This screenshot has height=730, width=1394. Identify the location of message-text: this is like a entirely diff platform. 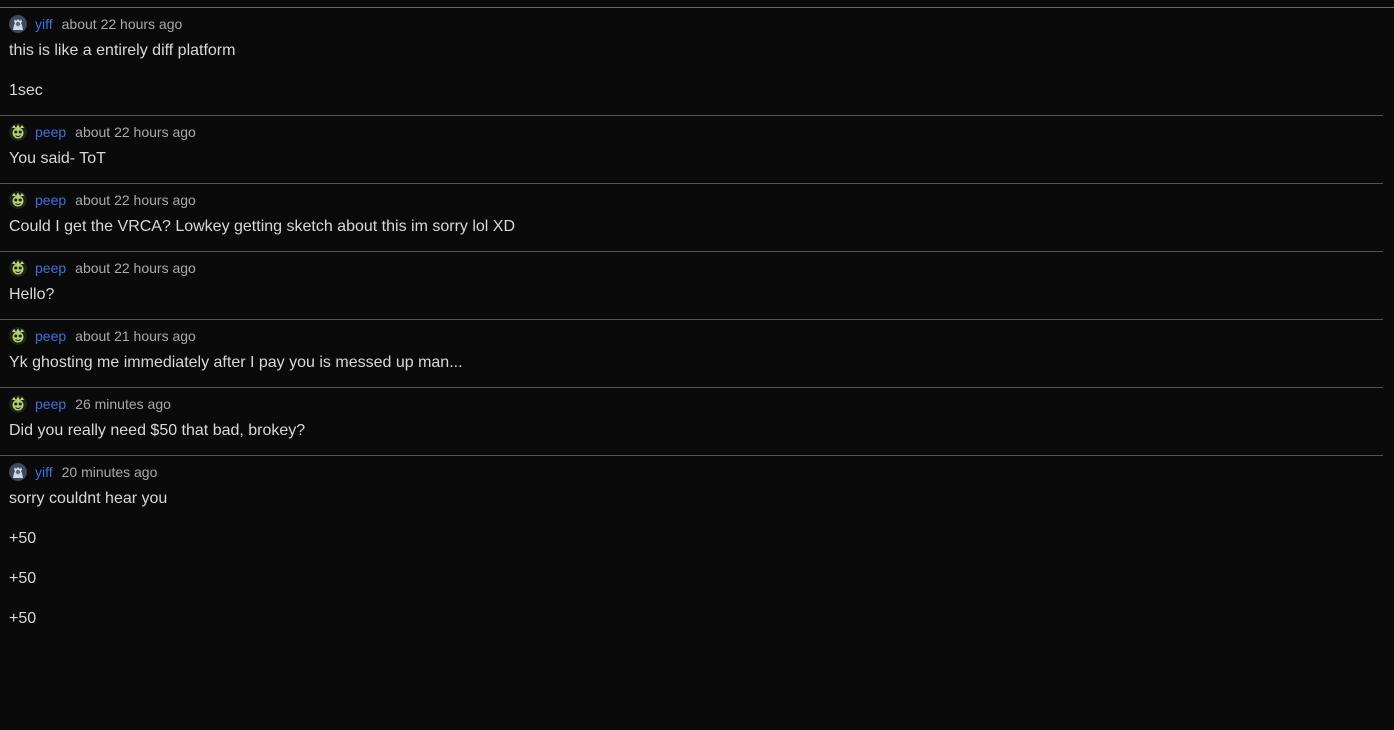
(122, 50).